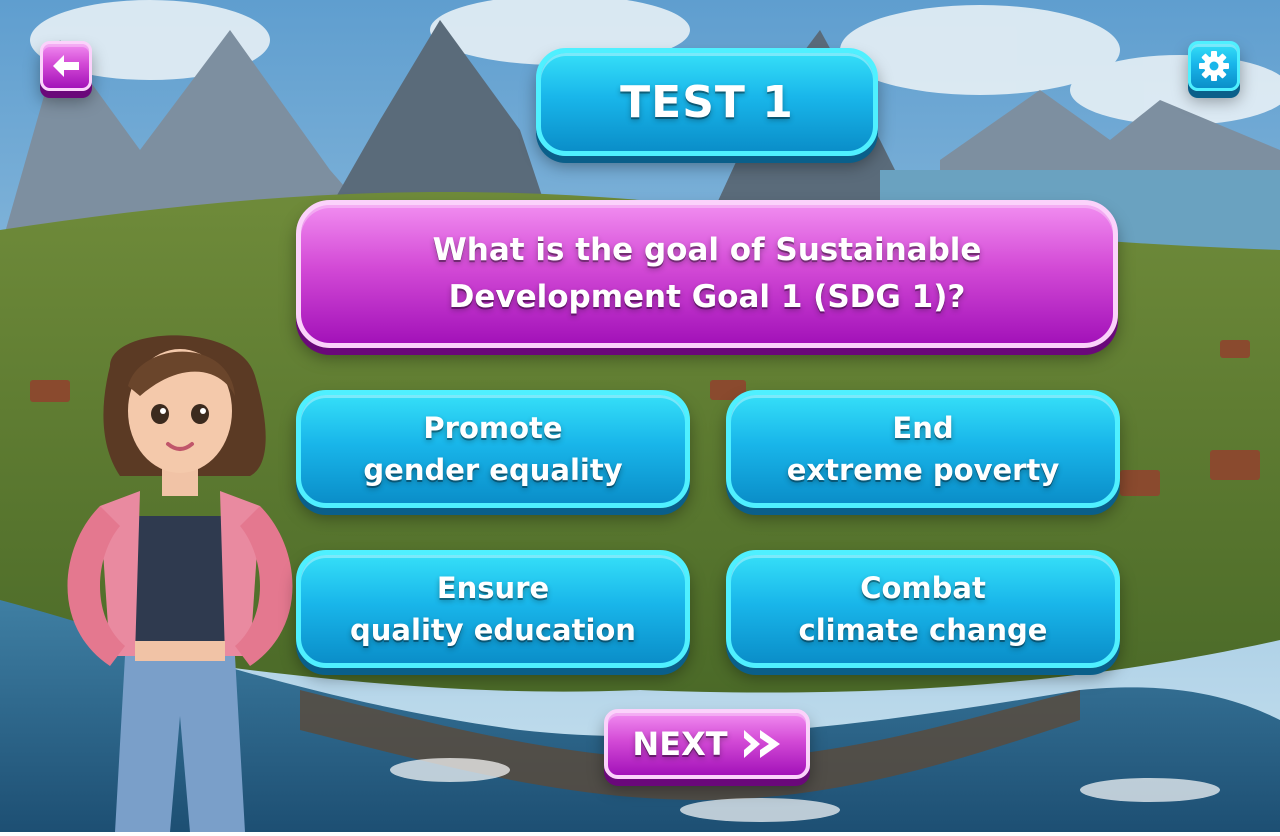  I want to click on arrow-left-icon, so click(66, 66).